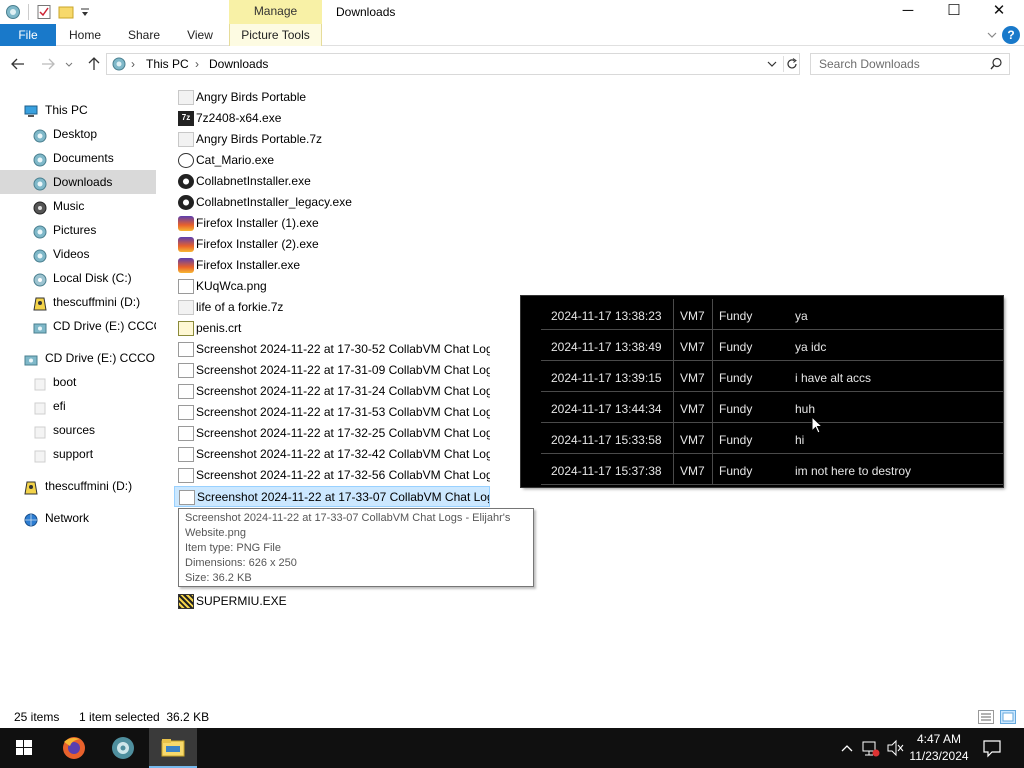  Describe the element at coordinates (606, 440) in the screenshot. I see `chat-time: 2024-11-17 15:33:58` at that location.